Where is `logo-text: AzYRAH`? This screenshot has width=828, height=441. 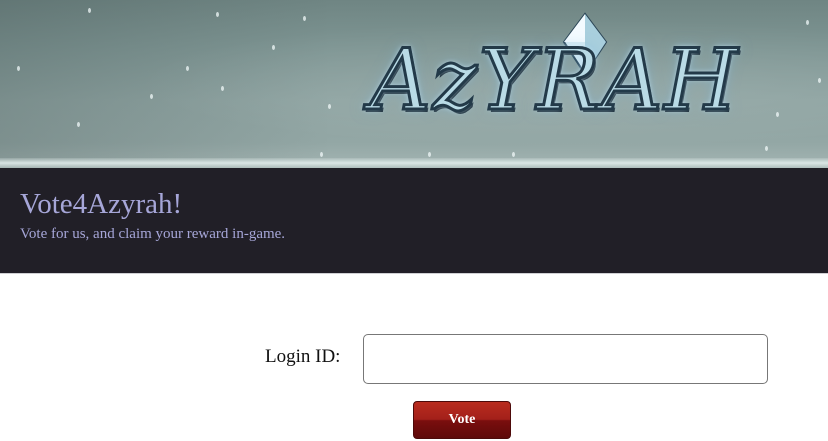 logo-text: AzYRAH is located at coordinates (554, 80).